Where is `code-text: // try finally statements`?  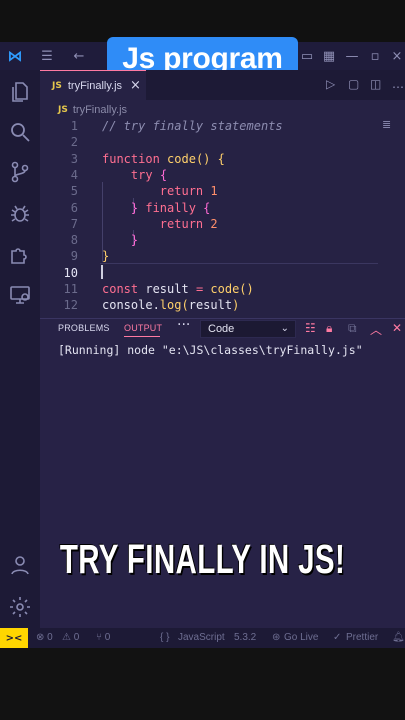 code-text: // try finally statements is located at coordinates (192, 126).